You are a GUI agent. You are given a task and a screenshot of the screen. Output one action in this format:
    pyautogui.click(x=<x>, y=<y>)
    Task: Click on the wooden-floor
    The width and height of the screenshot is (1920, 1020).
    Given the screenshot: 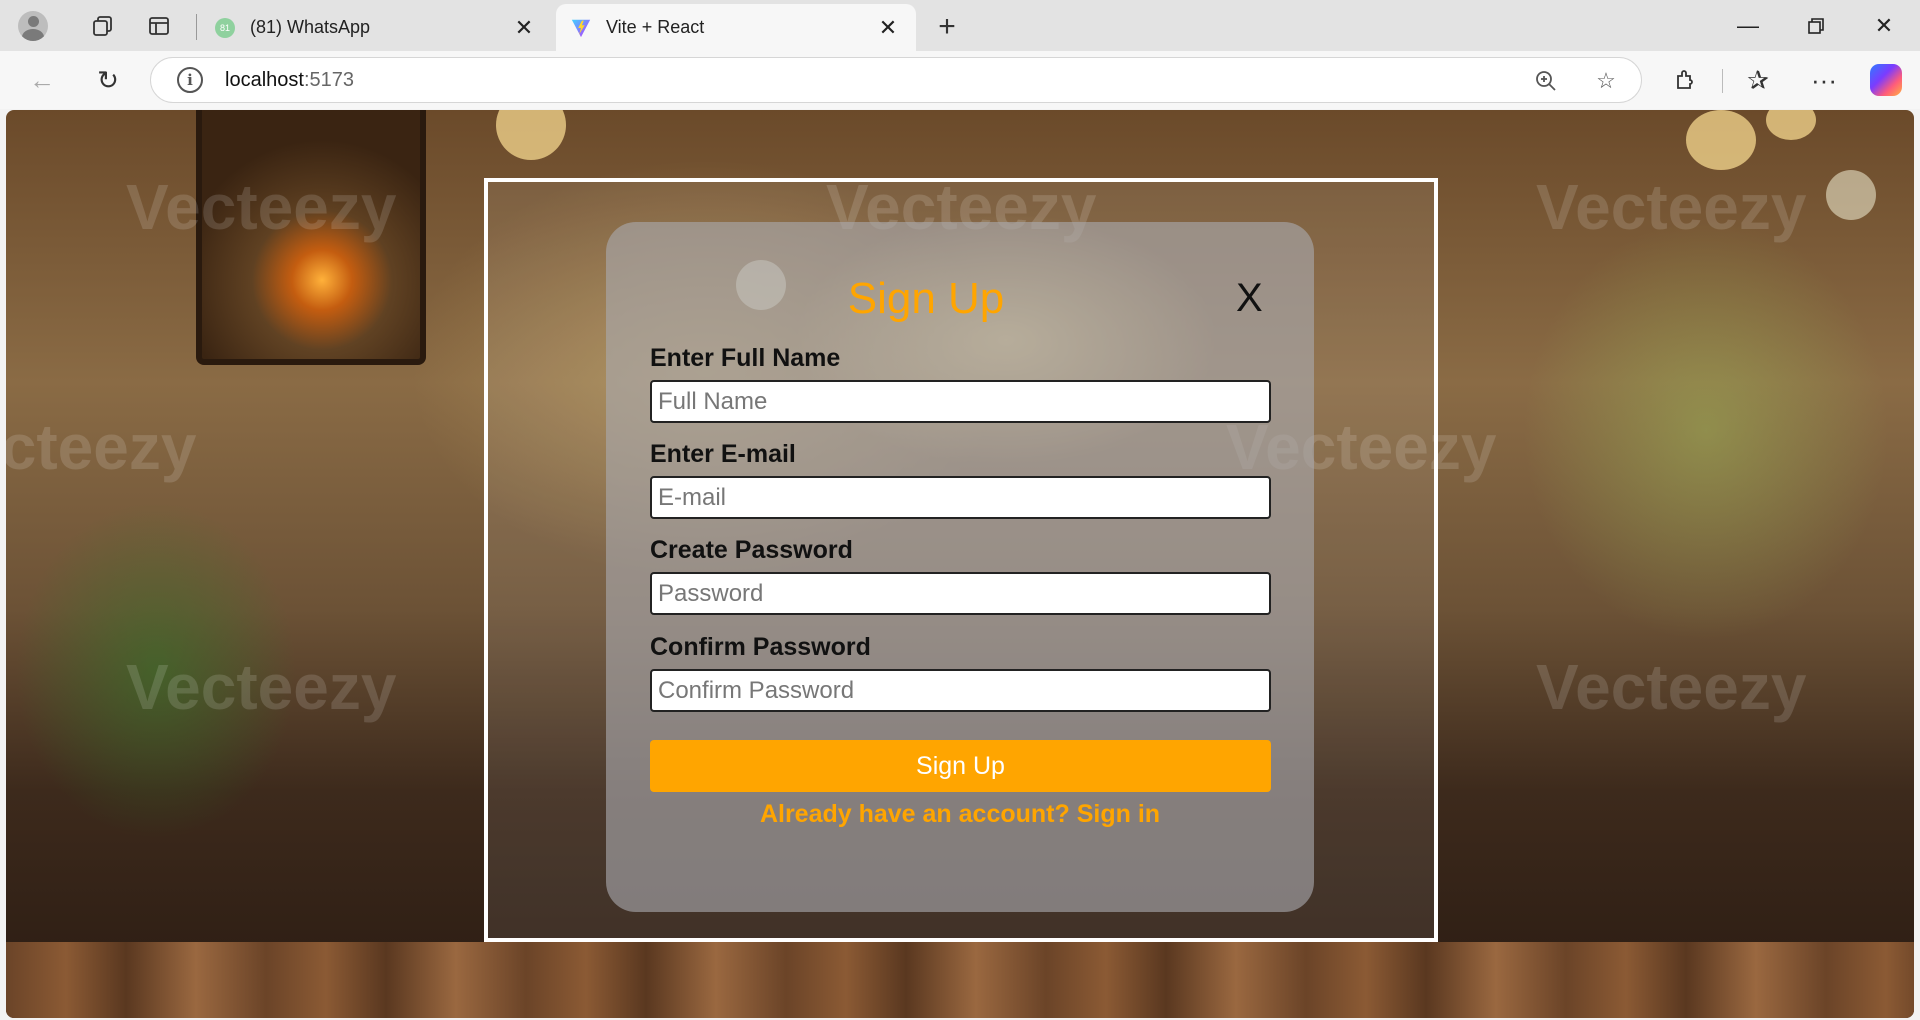 What is the action you would take?
    pyautogui.click(x=960, y=980)
    